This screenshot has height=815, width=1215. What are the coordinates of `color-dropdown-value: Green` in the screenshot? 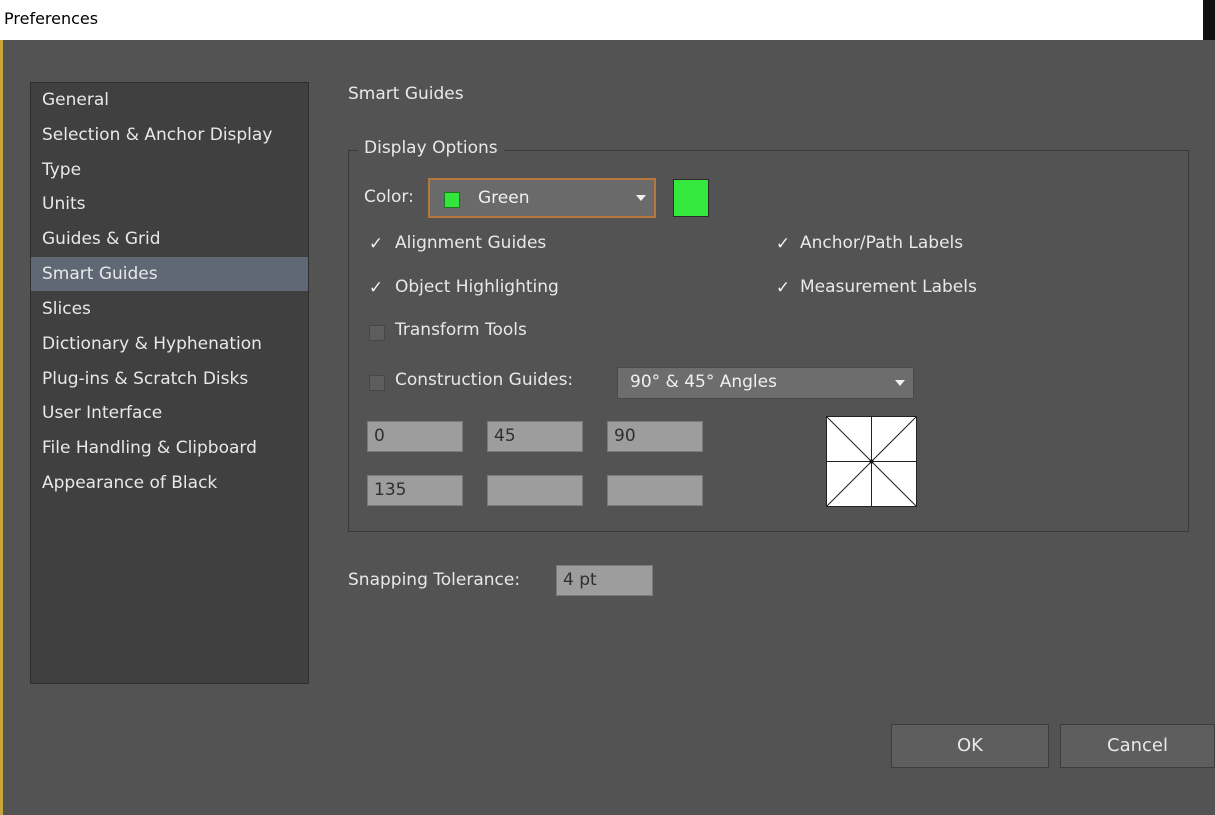 It's located at (504, 198).